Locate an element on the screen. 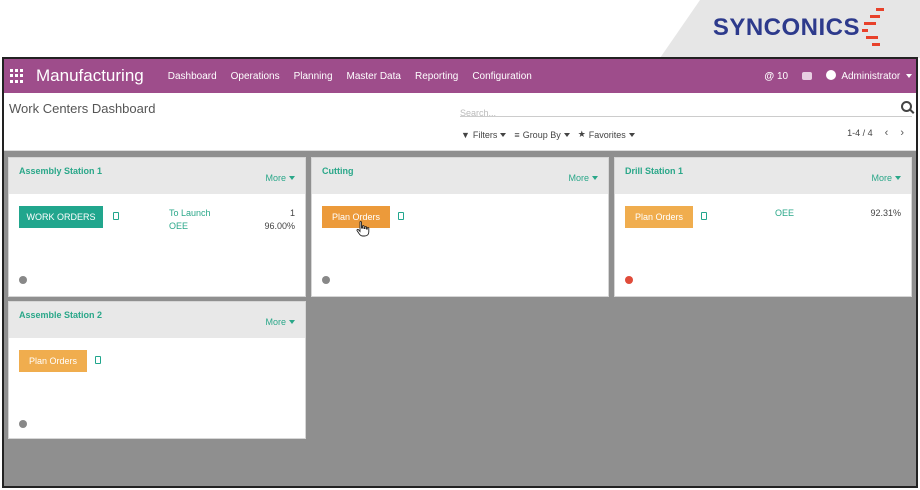 The width and height of the screenshot is (920, 490). card-header: Assemble Station 2 More is located at coordinates (157, 320).